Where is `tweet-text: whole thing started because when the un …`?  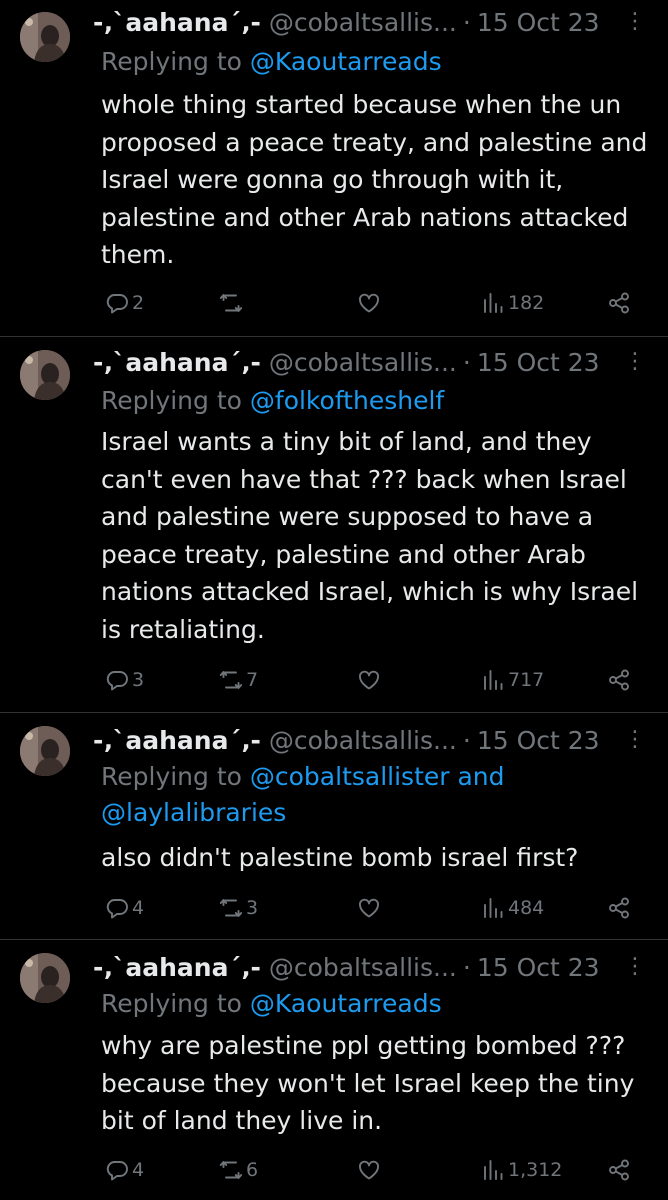 tweet-text: whole thing started because when the un … is located at coordinates (374, 179).